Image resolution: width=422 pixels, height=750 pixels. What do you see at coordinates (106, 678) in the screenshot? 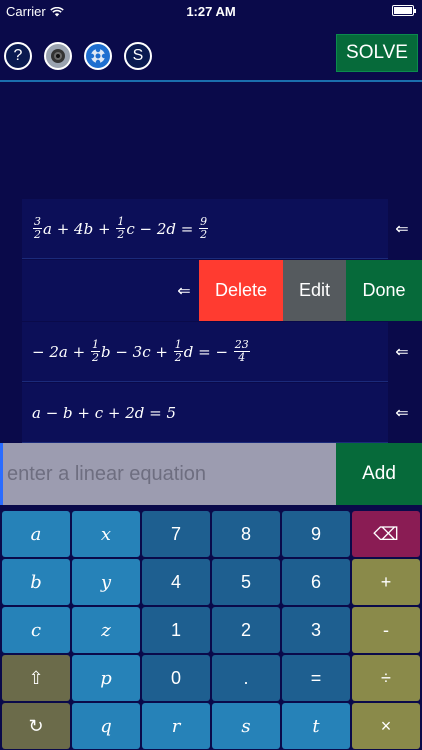
I see `key-p: p` at bounding box center [106, 678].